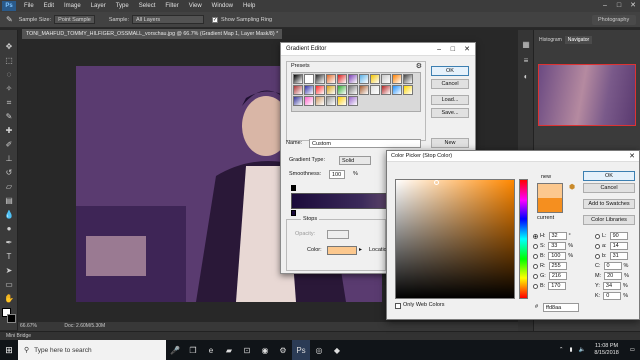 This screenshot has height=360, width=640. I want to click on workspace-switcher: Photography, so click(614, 20).